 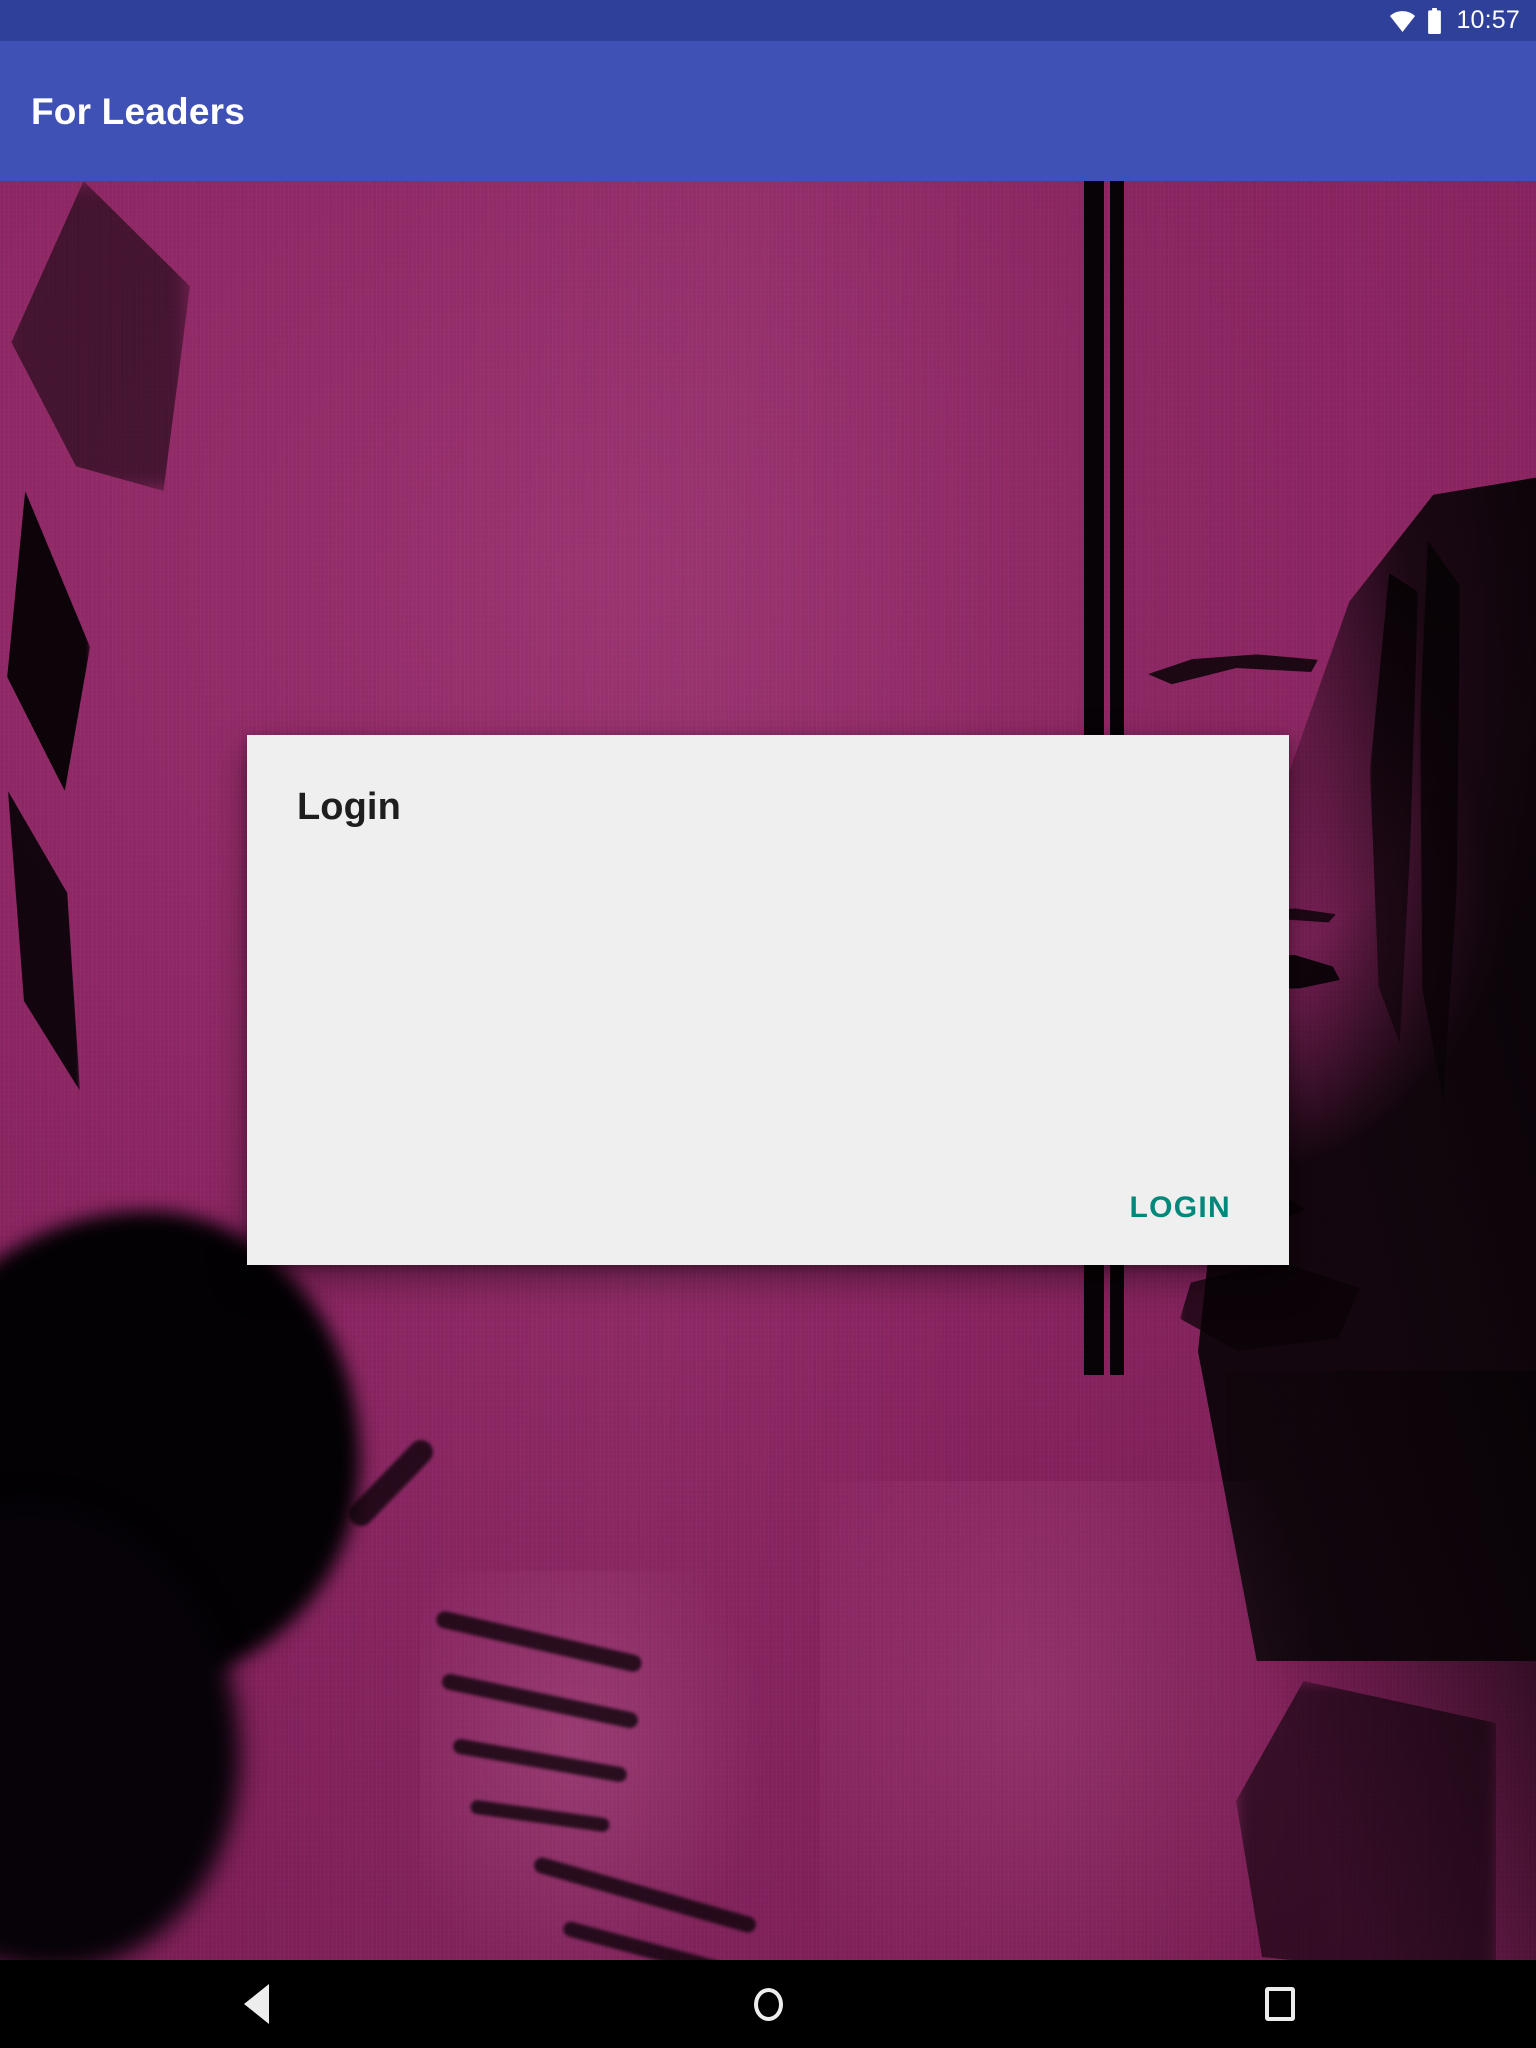 I want to click on battery-full-icon, so click(x=1435, y=20).